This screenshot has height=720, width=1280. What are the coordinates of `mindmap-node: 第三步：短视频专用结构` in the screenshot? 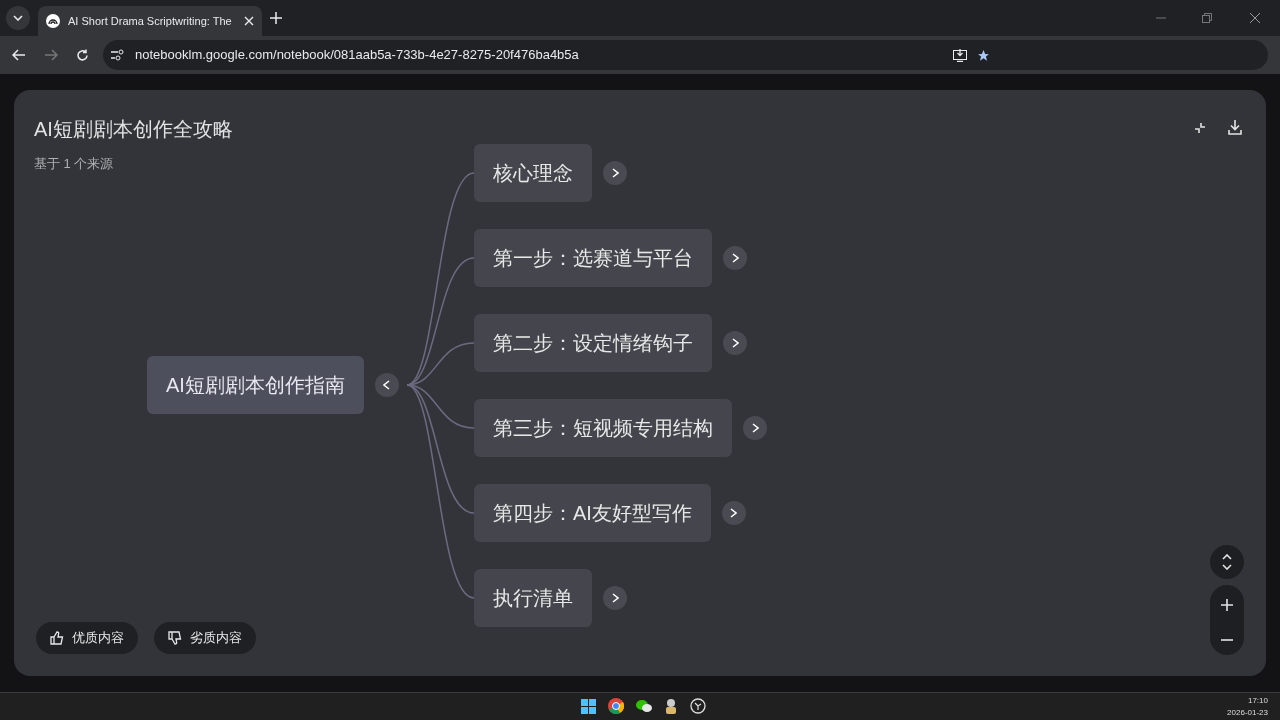 It's located at (603, 428).